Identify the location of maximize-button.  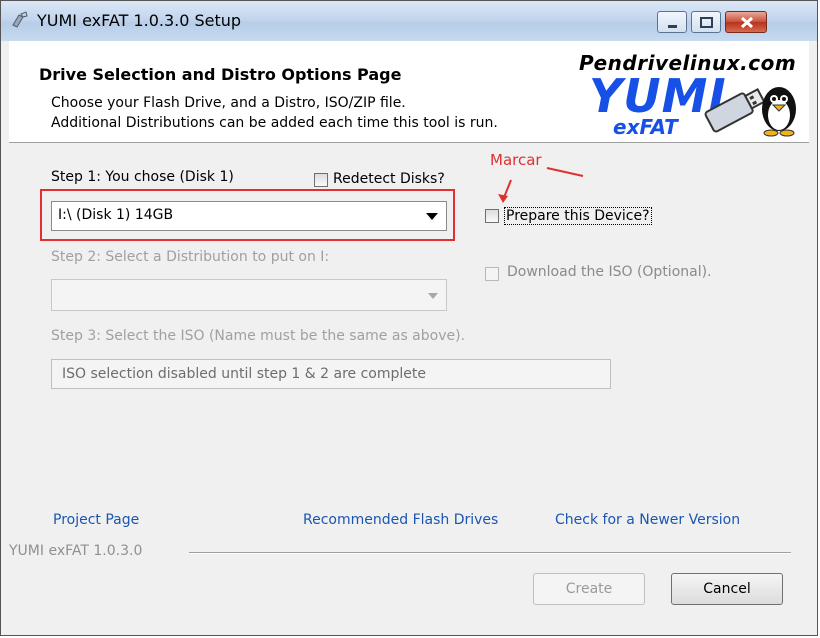
(706, 22).